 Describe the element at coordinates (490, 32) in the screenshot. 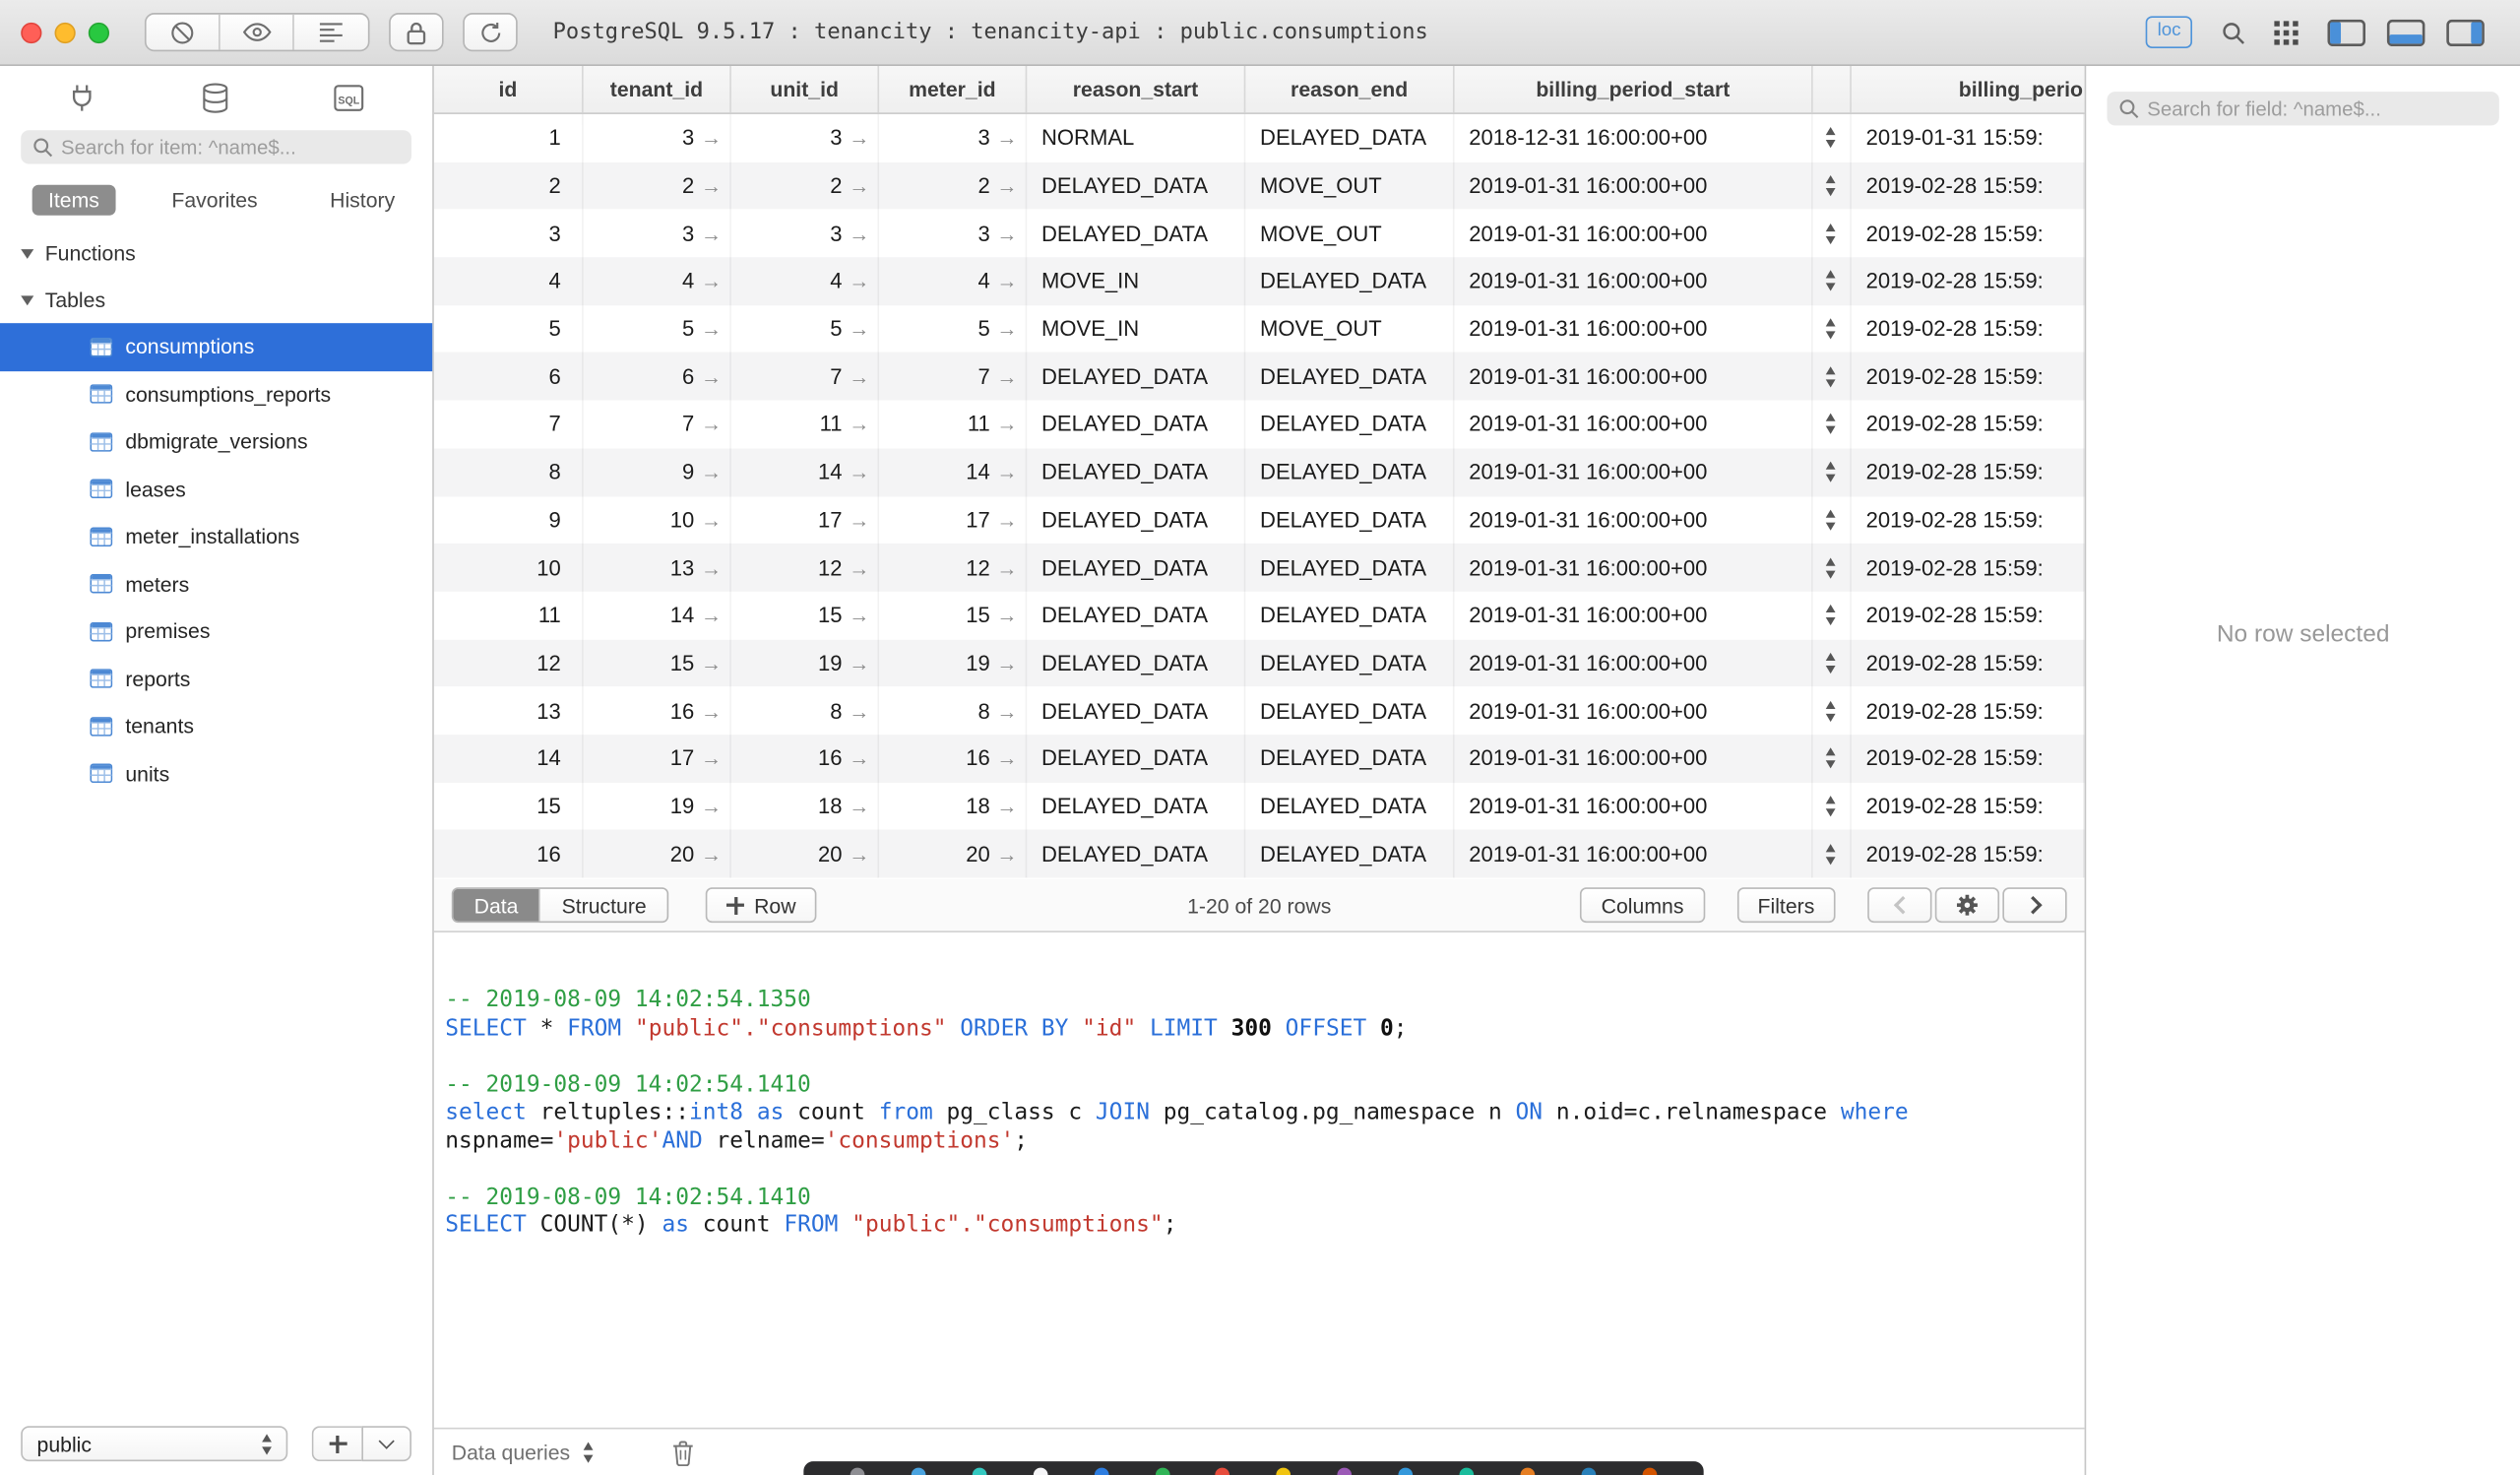

I see `refresh-button` at that location.